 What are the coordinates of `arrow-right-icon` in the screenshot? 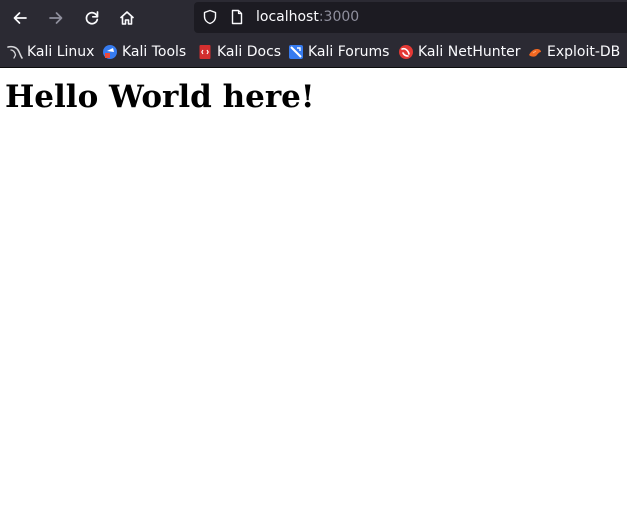 It's located at (56, 18).